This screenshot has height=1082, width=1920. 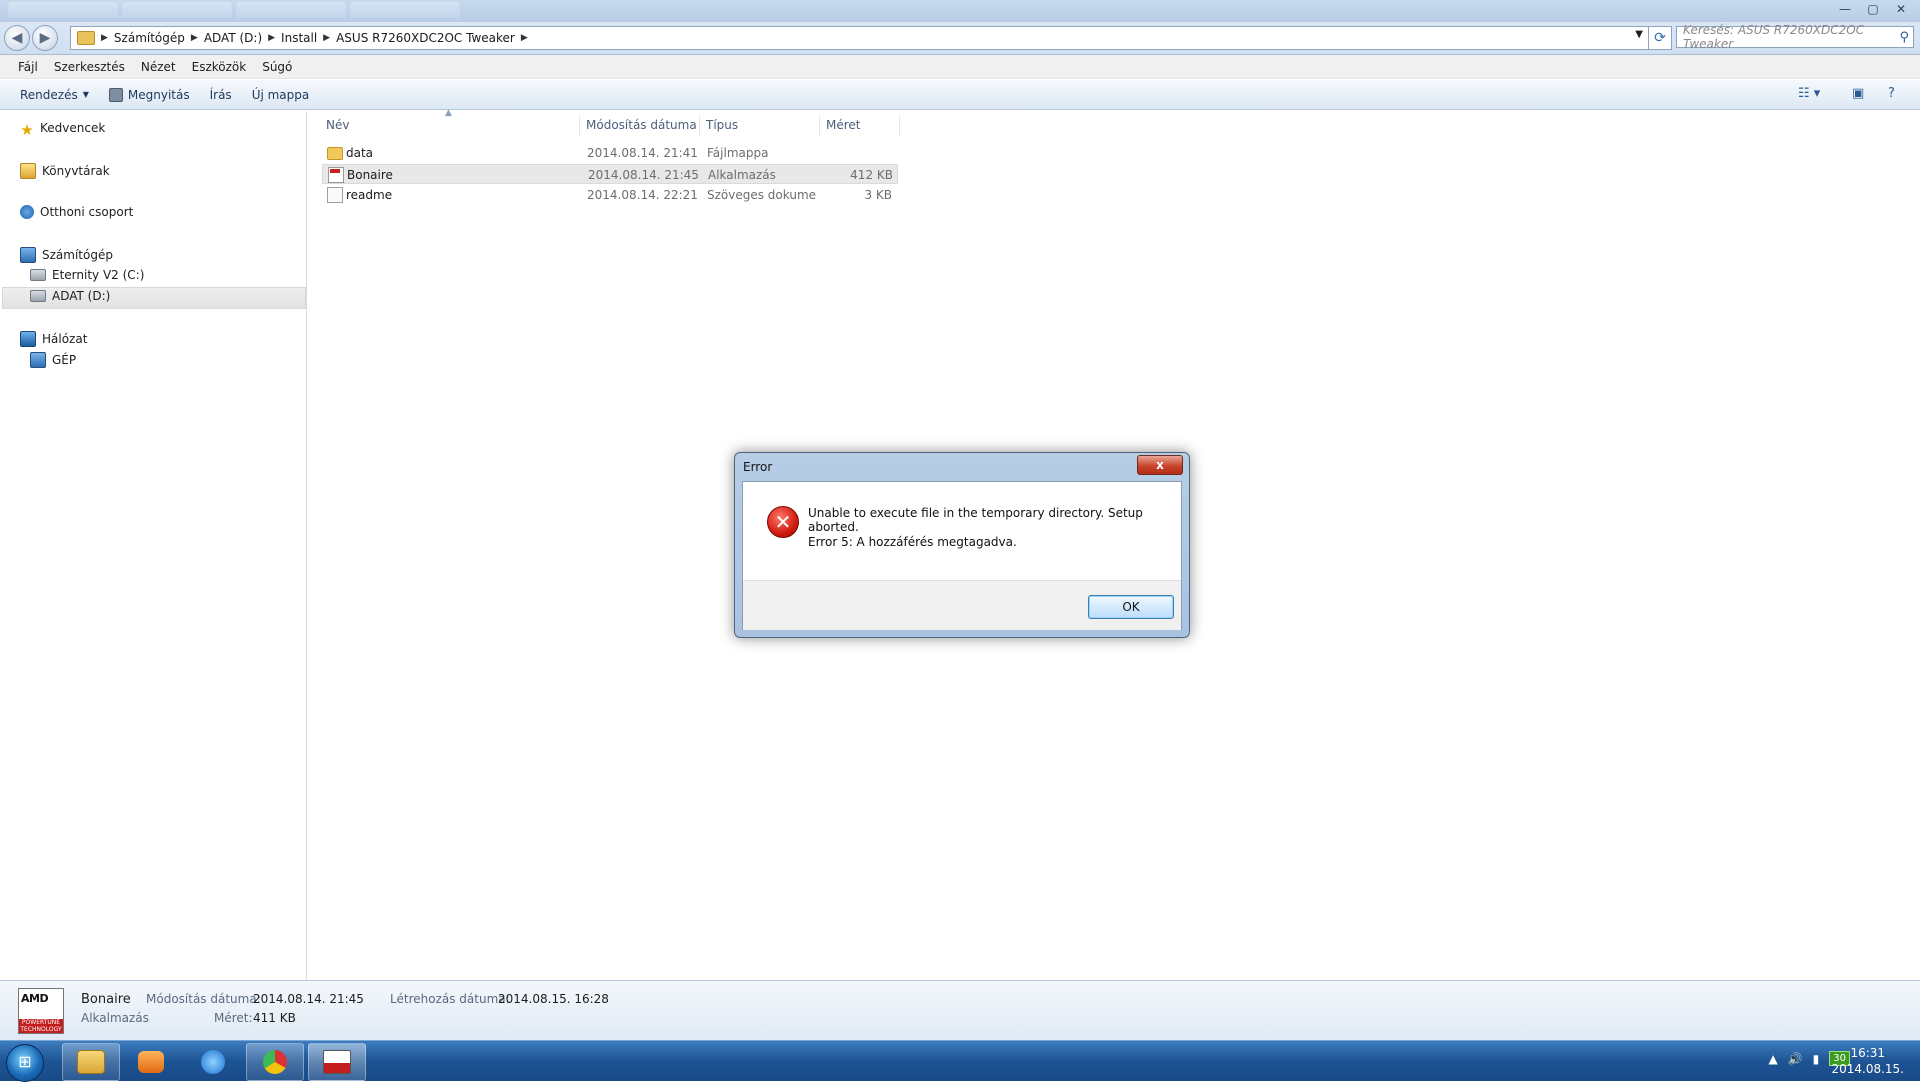 I want to click on menu-tools: Eszközök, so click(x=219, y=67).